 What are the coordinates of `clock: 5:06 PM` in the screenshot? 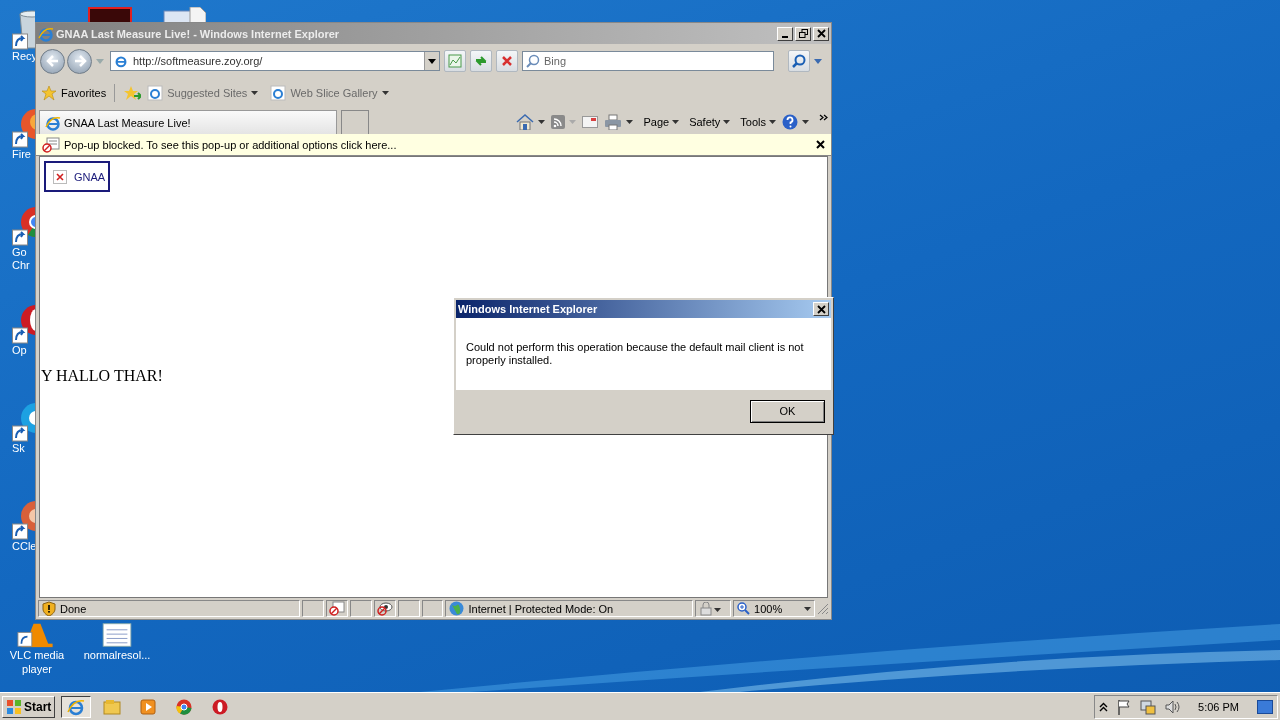 It's located at (1218, 706).